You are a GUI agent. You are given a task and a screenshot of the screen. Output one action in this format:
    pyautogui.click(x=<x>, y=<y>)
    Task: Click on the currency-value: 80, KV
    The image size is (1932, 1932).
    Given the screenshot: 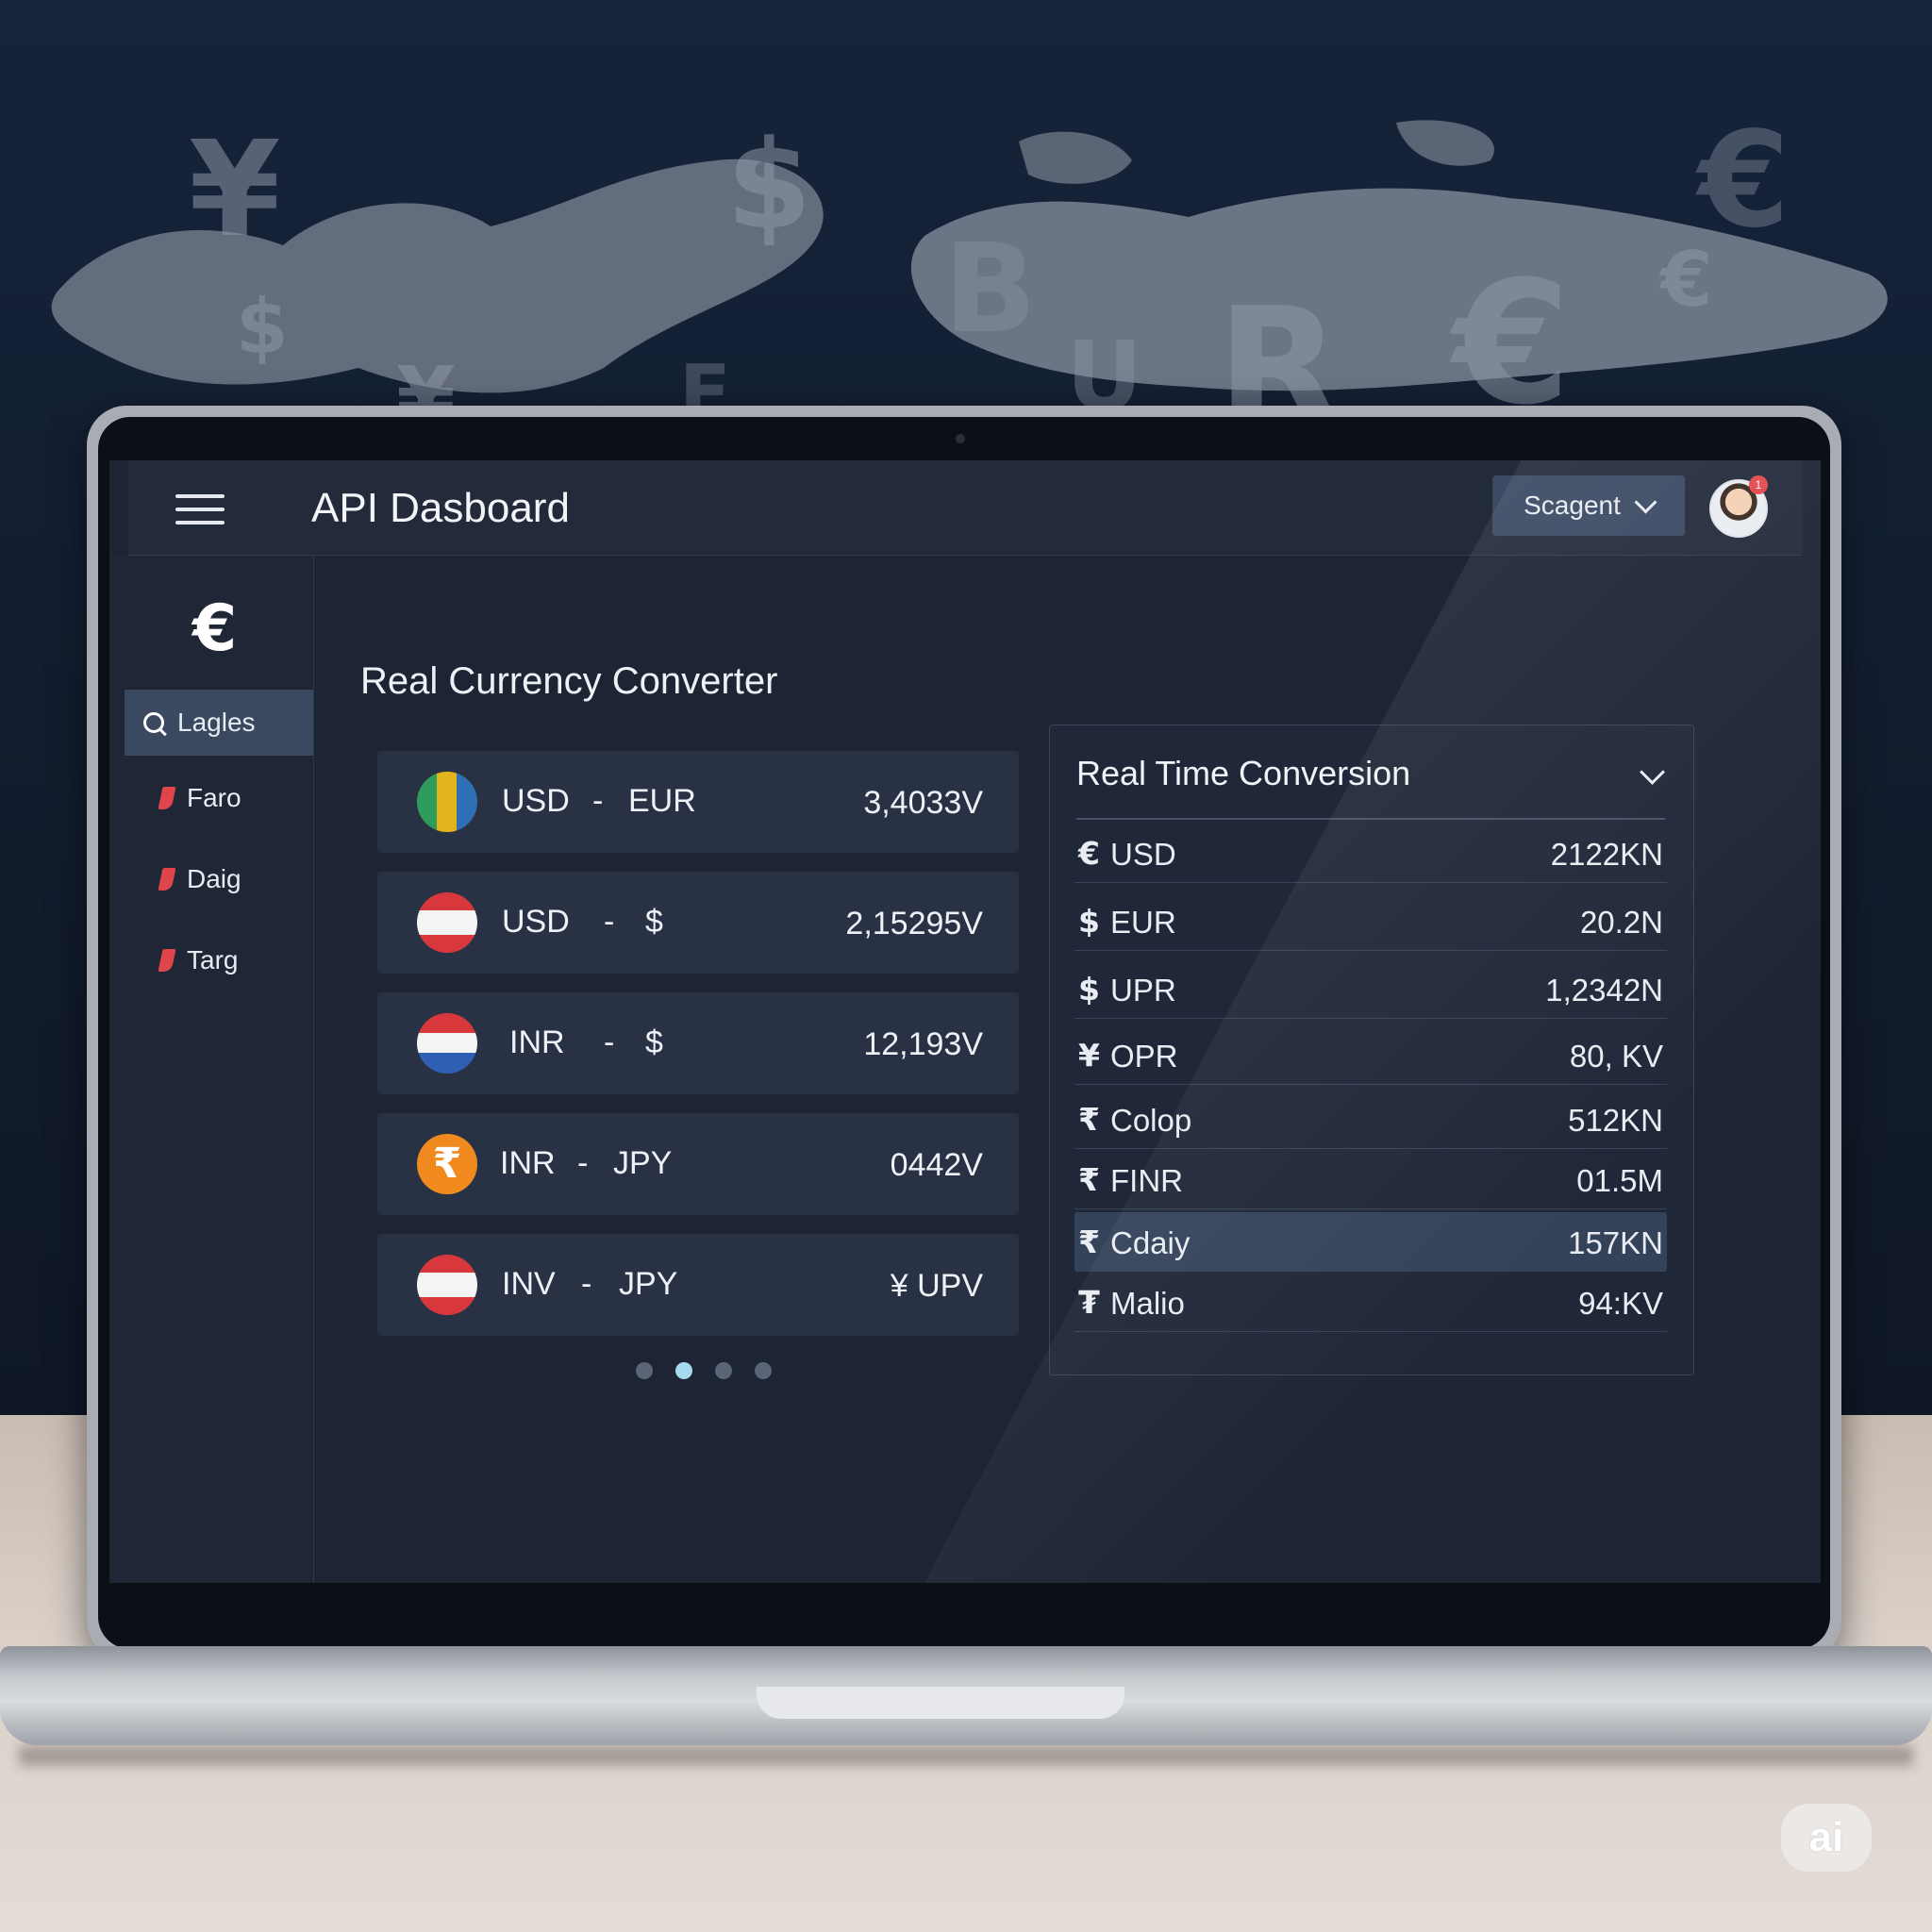 What is the action you would take?
    pyautogui.click(x=1616, y=1057)
    